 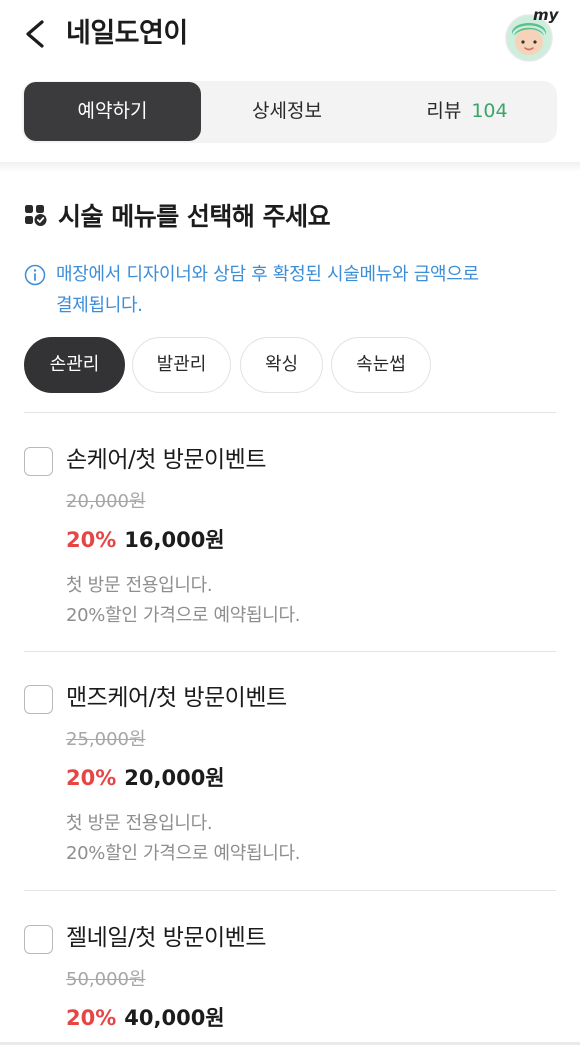 I want to click on my-page-button: my, so click(x=531, y=34).